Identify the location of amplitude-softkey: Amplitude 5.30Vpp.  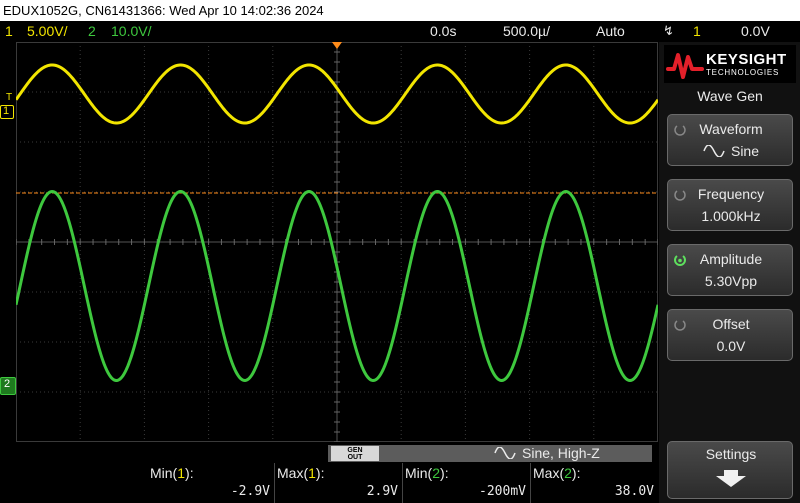
(730, 270).